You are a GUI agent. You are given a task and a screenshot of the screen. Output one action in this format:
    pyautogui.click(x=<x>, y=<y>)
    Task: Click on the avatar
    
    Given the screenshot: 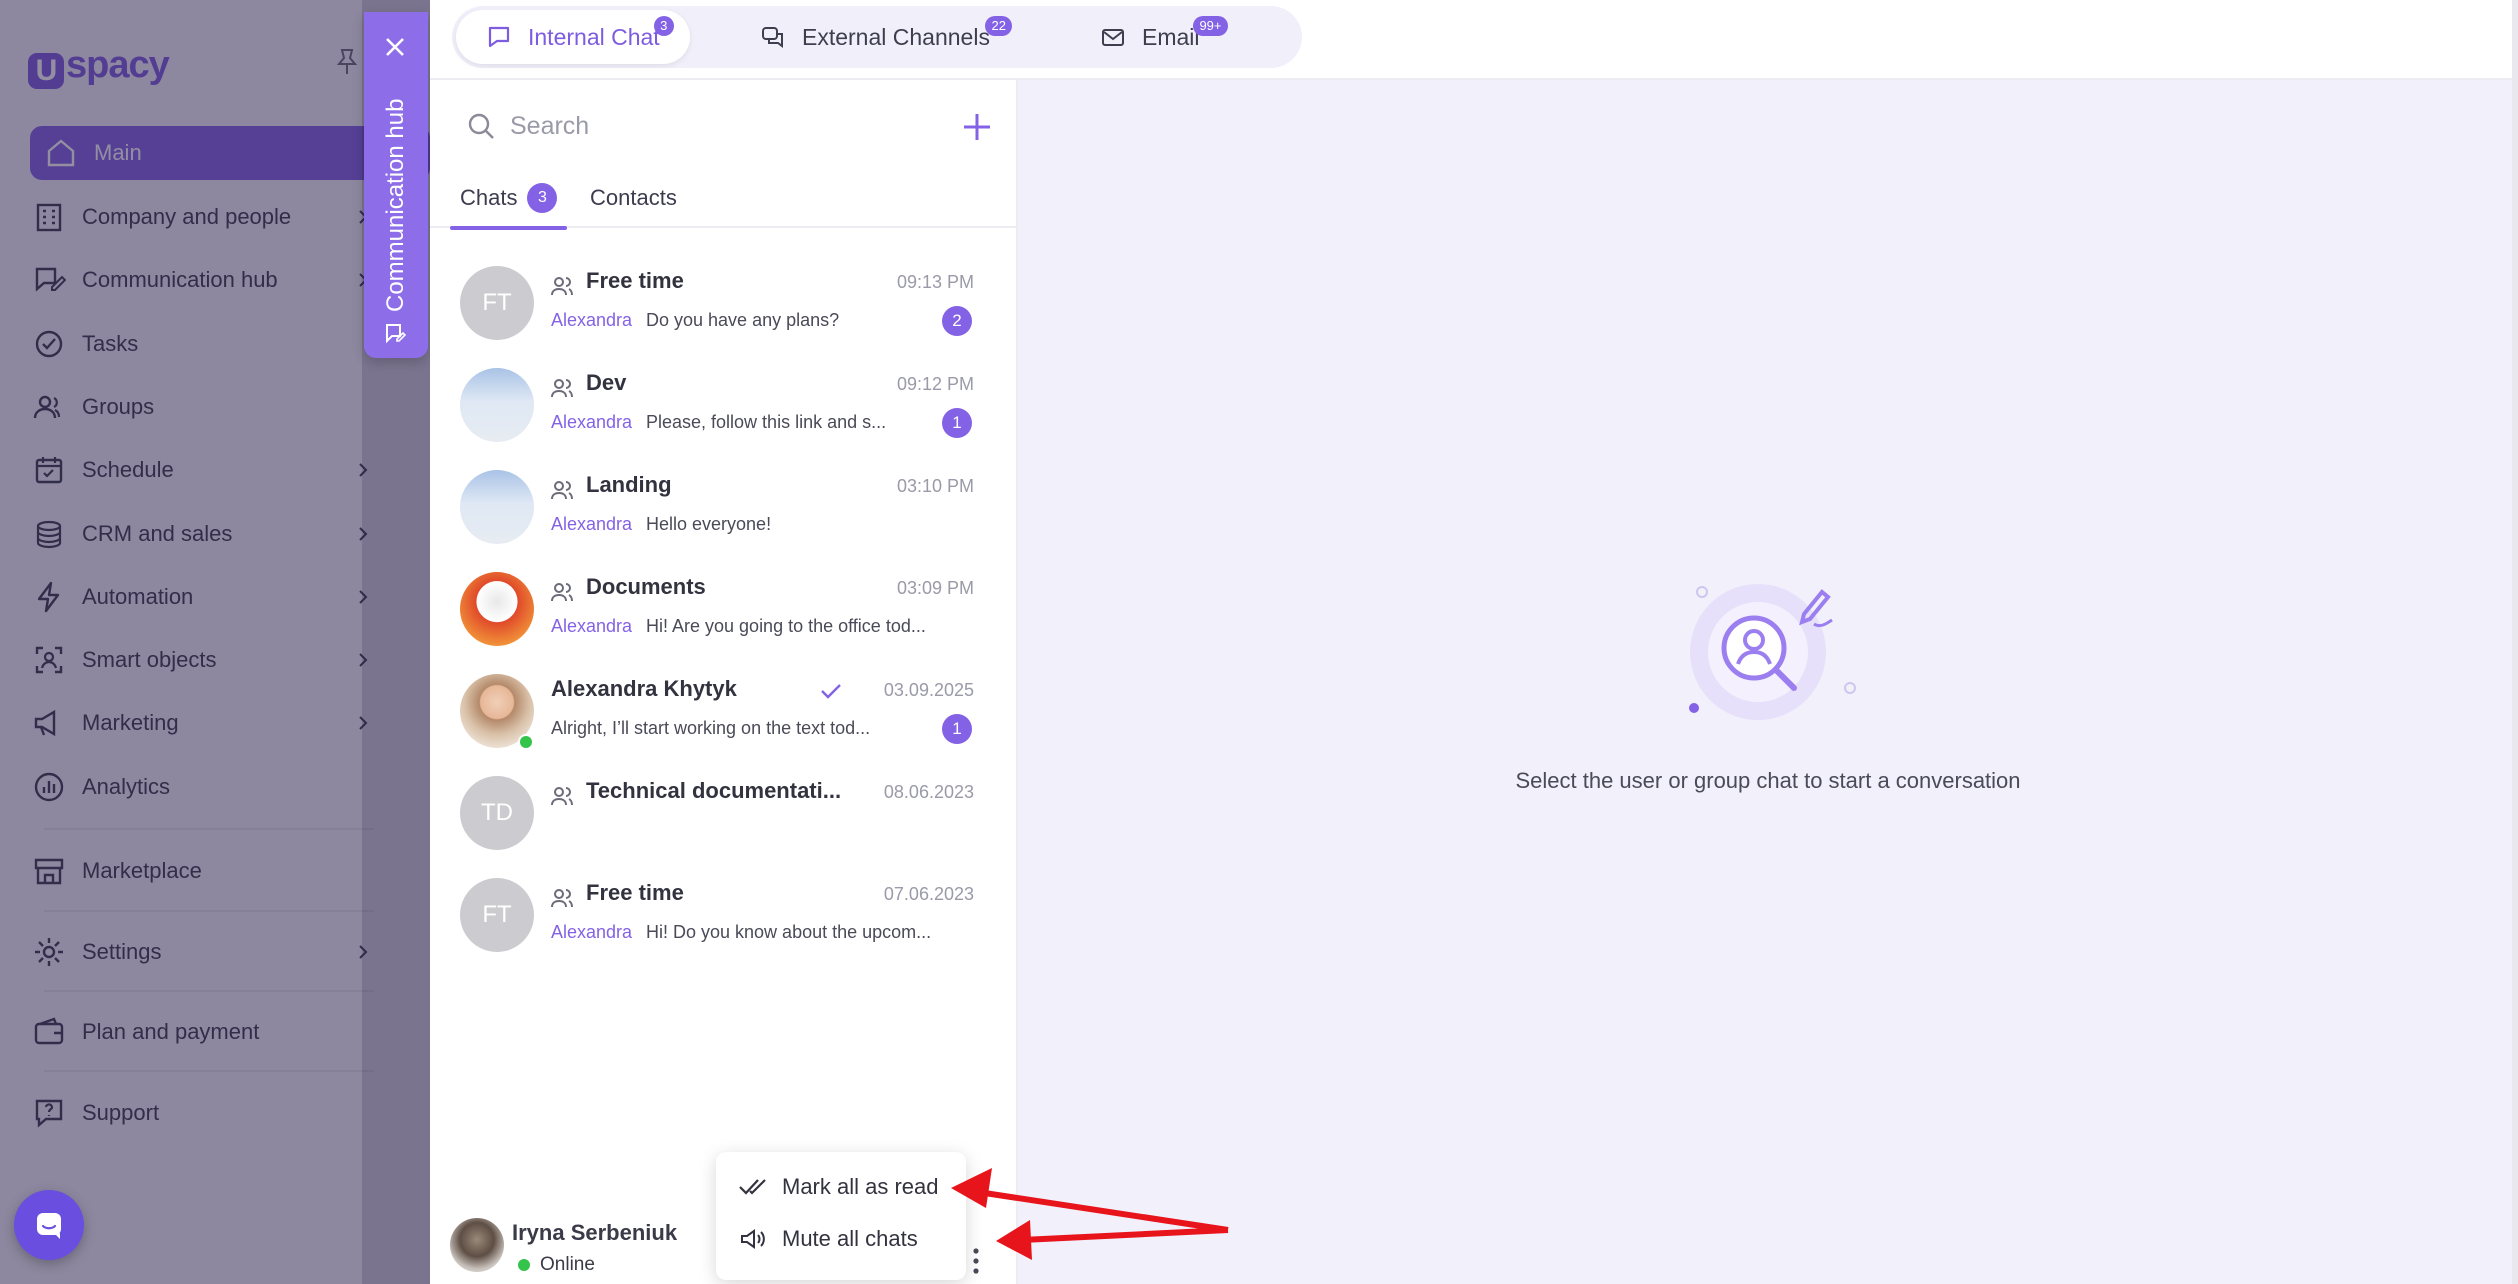 What is the action you would take?
    pyautogui.click(x=477, y=1245)
    